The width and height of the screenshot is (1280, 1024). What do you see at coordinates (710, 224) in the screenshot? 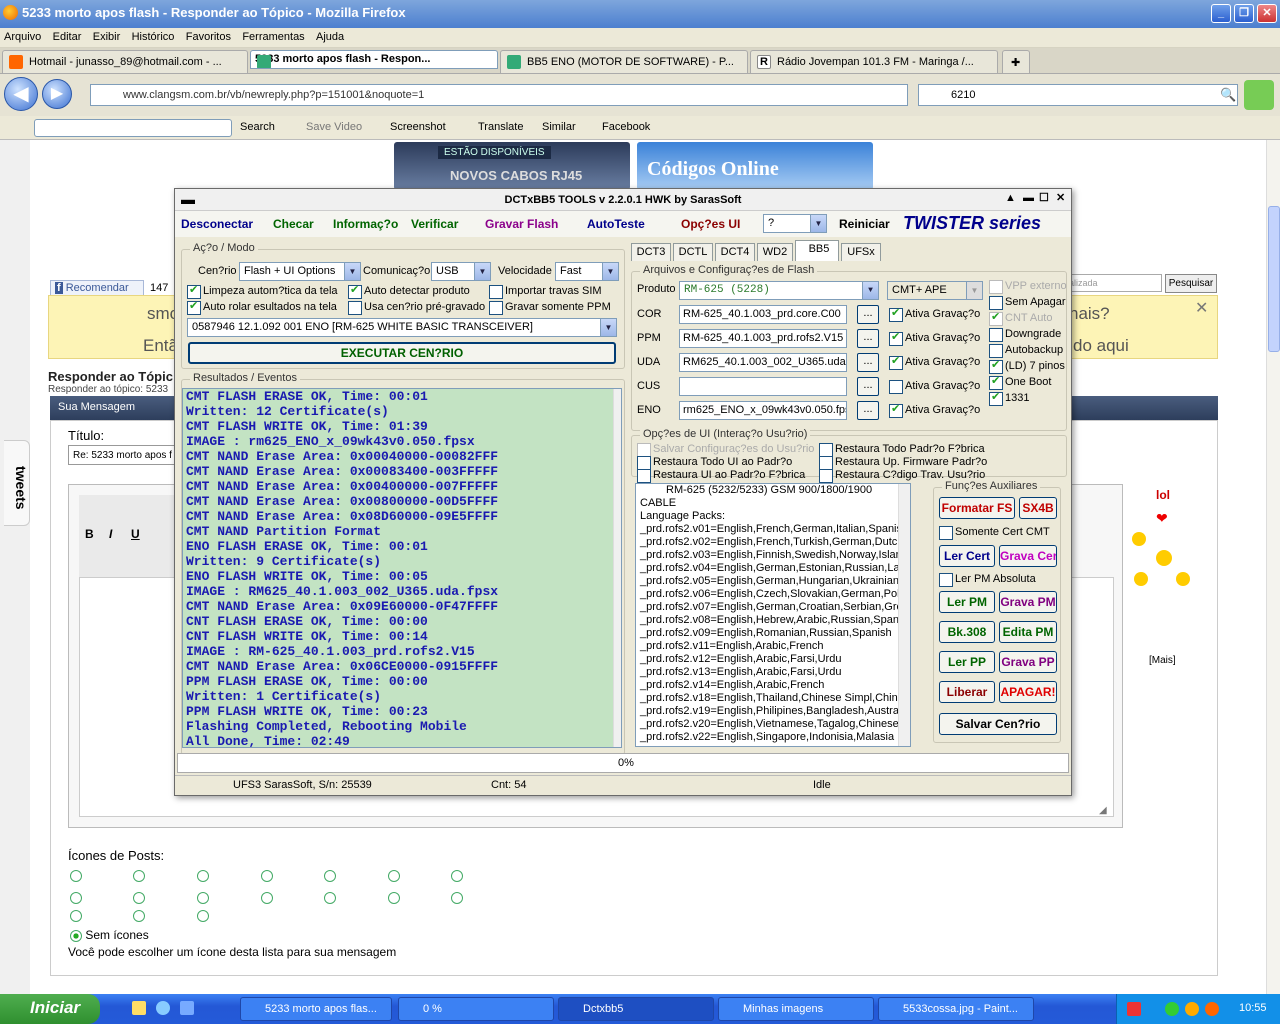
I see `opcoes-ui-button: Opç?es UI` at bounding box center [710, 224].